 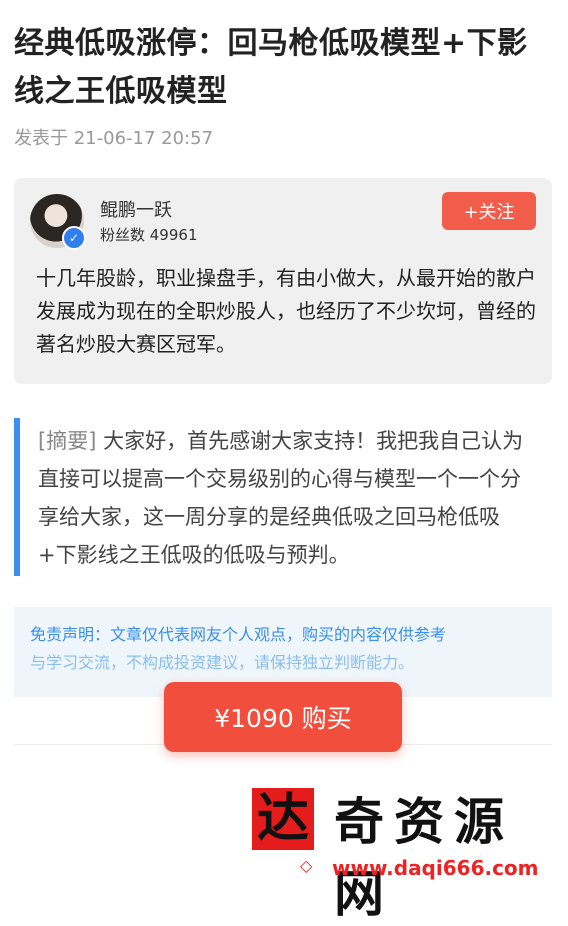 What do you see at coordinates (67, 441) in the screenshot?
I see `summary-tag: [摘要]` at bounding box center [67, 441].